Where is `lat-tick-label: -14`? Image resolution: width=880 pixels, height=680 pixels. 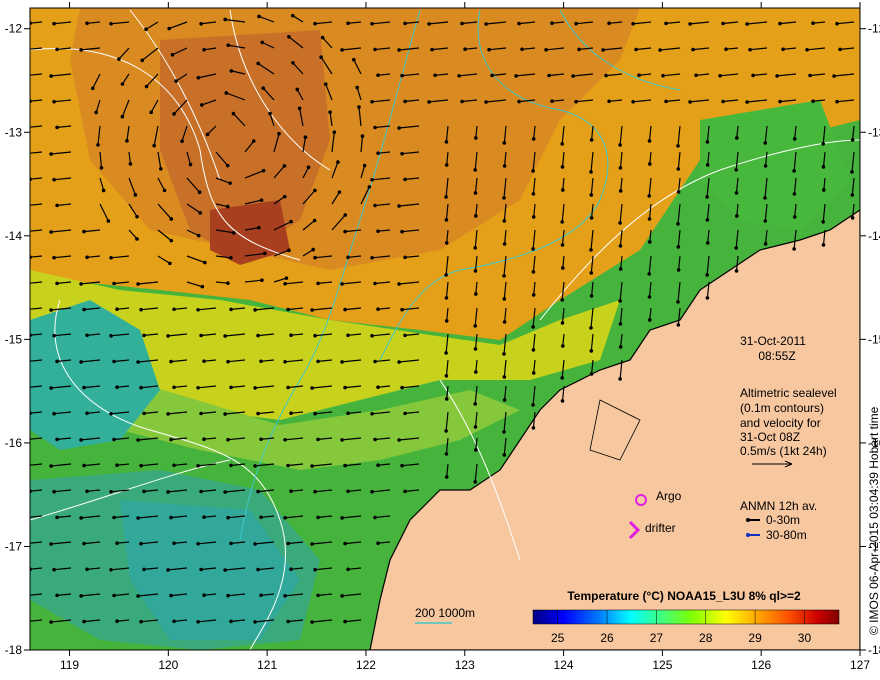 lat-tick-label: -14 is located at coordinates (874, 236).